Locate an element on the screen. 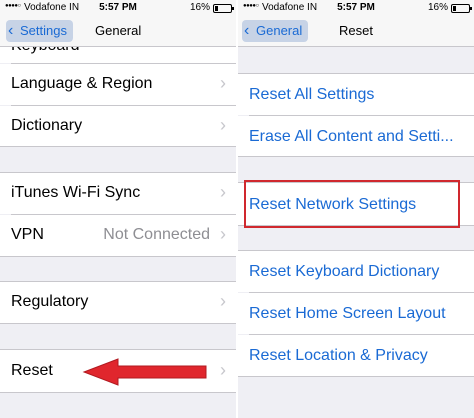 Image resolution: width=474 pixels, height=418 pixels. reset-home-screen-layout-button: Reset Home Screen Layout is located at coordinates (356, 313).